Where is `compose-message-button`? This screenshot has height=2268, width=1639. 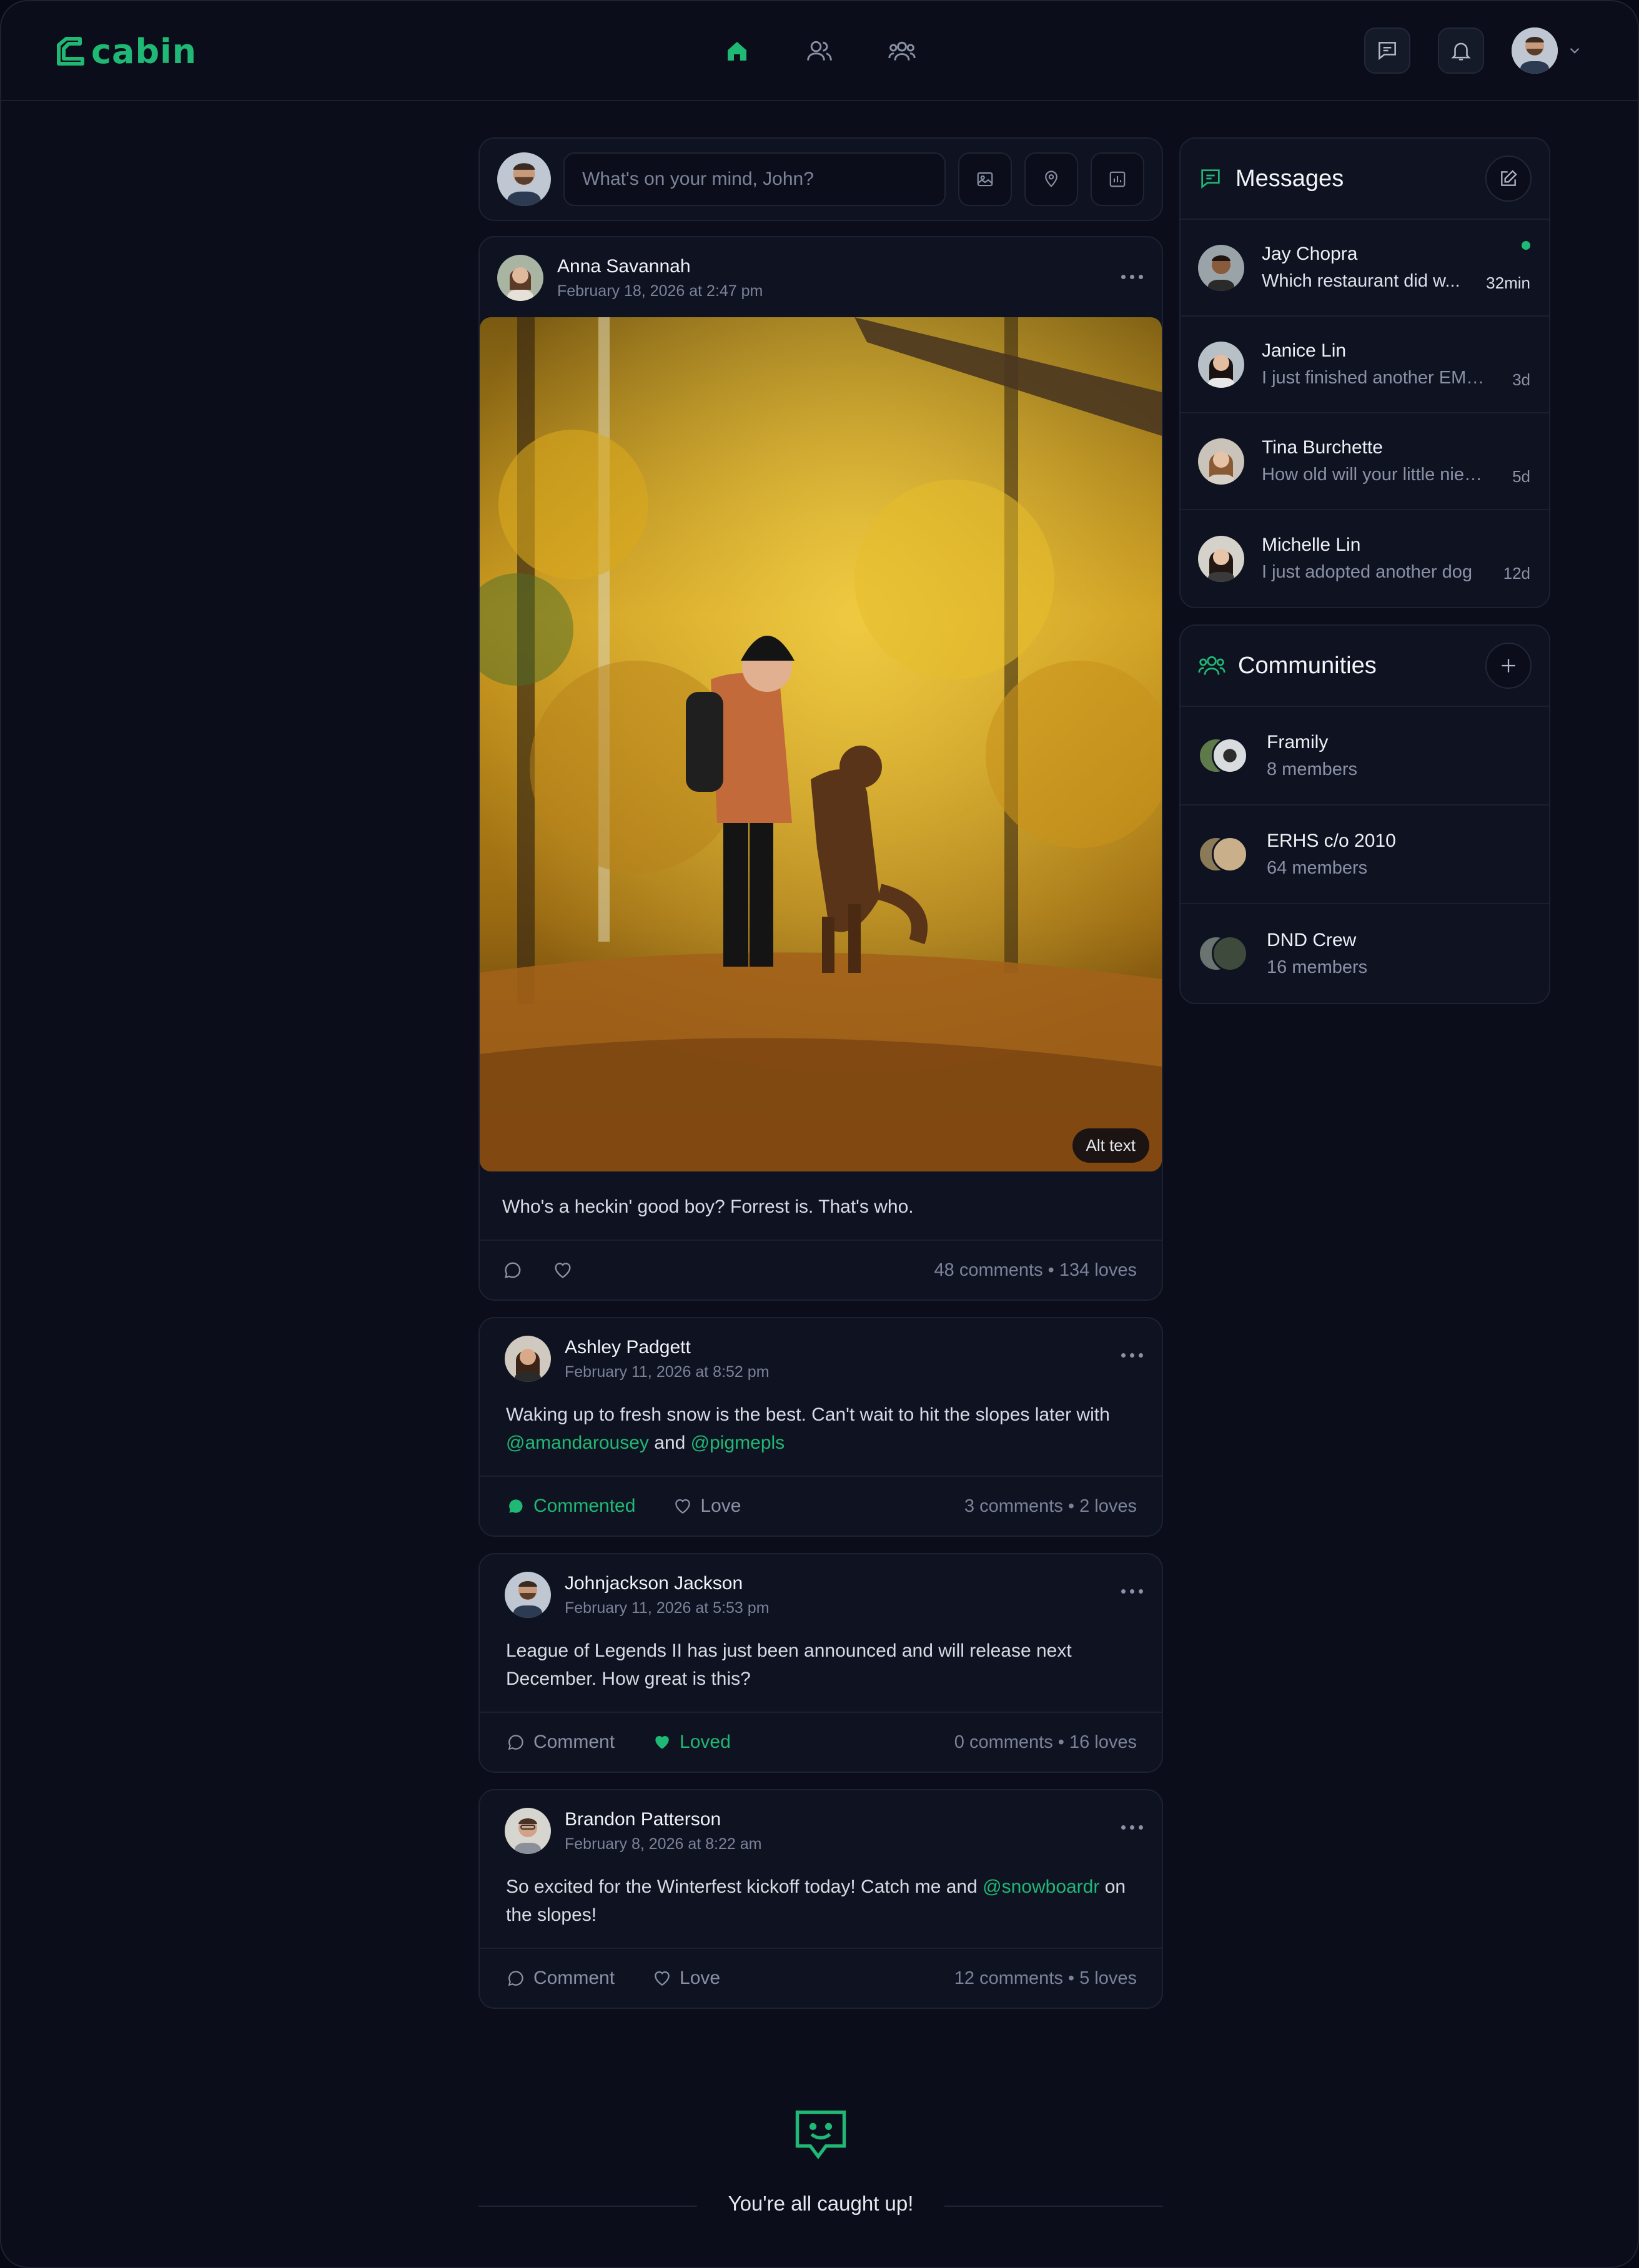
compose-message-button is located at coordinates (1508, 178).